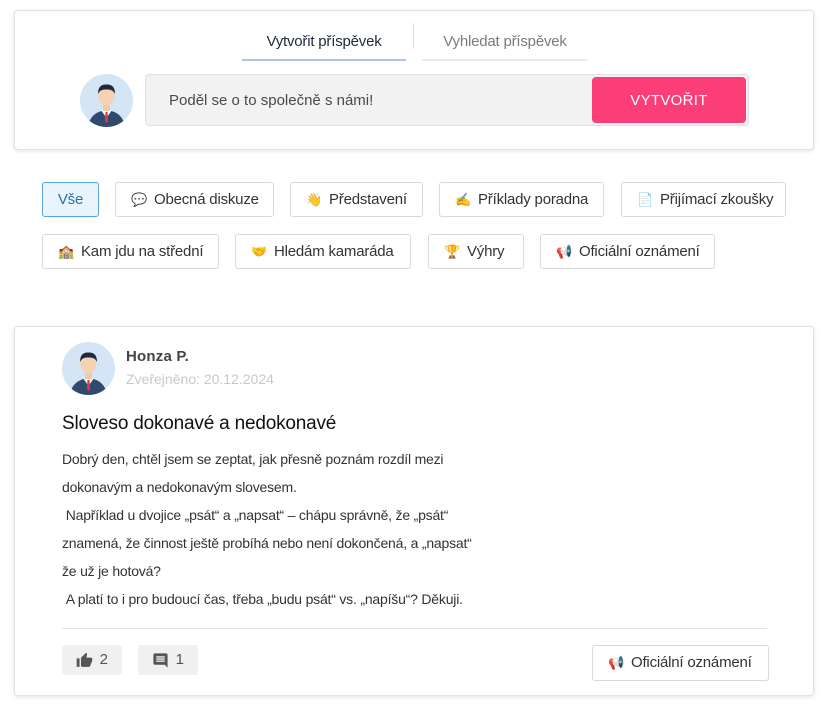  Describe the element at coordinates (103, 659) in the screenshot. I see `like-count: 2` at that location.